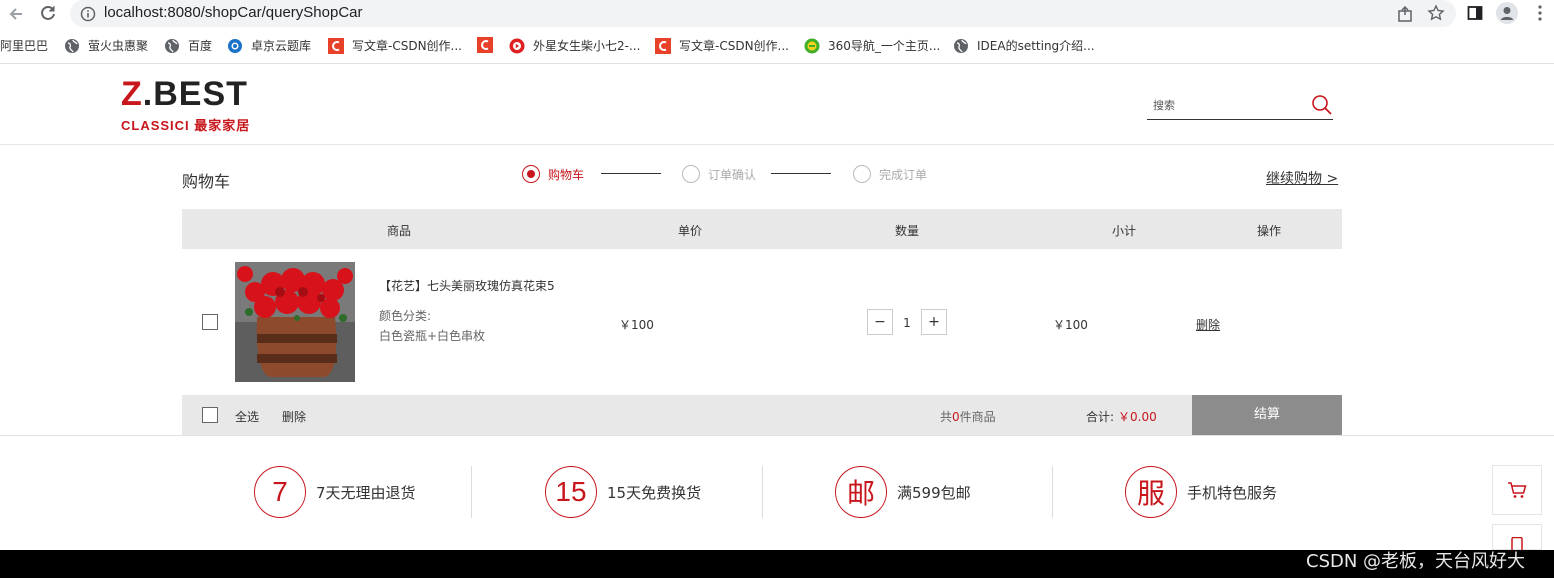 The image size is (1554, 578). I want to click on info-icon, so click(88, 14).